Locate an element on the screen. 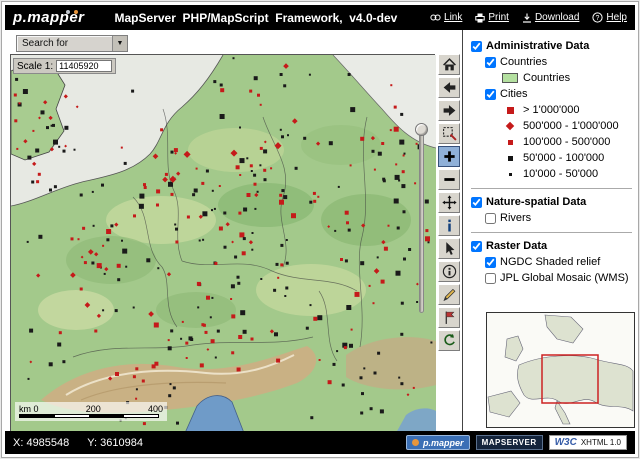 This screenshot has width=640, height=459. map-scalebar: km 0 200 400 is located at coordinates (91, 411).